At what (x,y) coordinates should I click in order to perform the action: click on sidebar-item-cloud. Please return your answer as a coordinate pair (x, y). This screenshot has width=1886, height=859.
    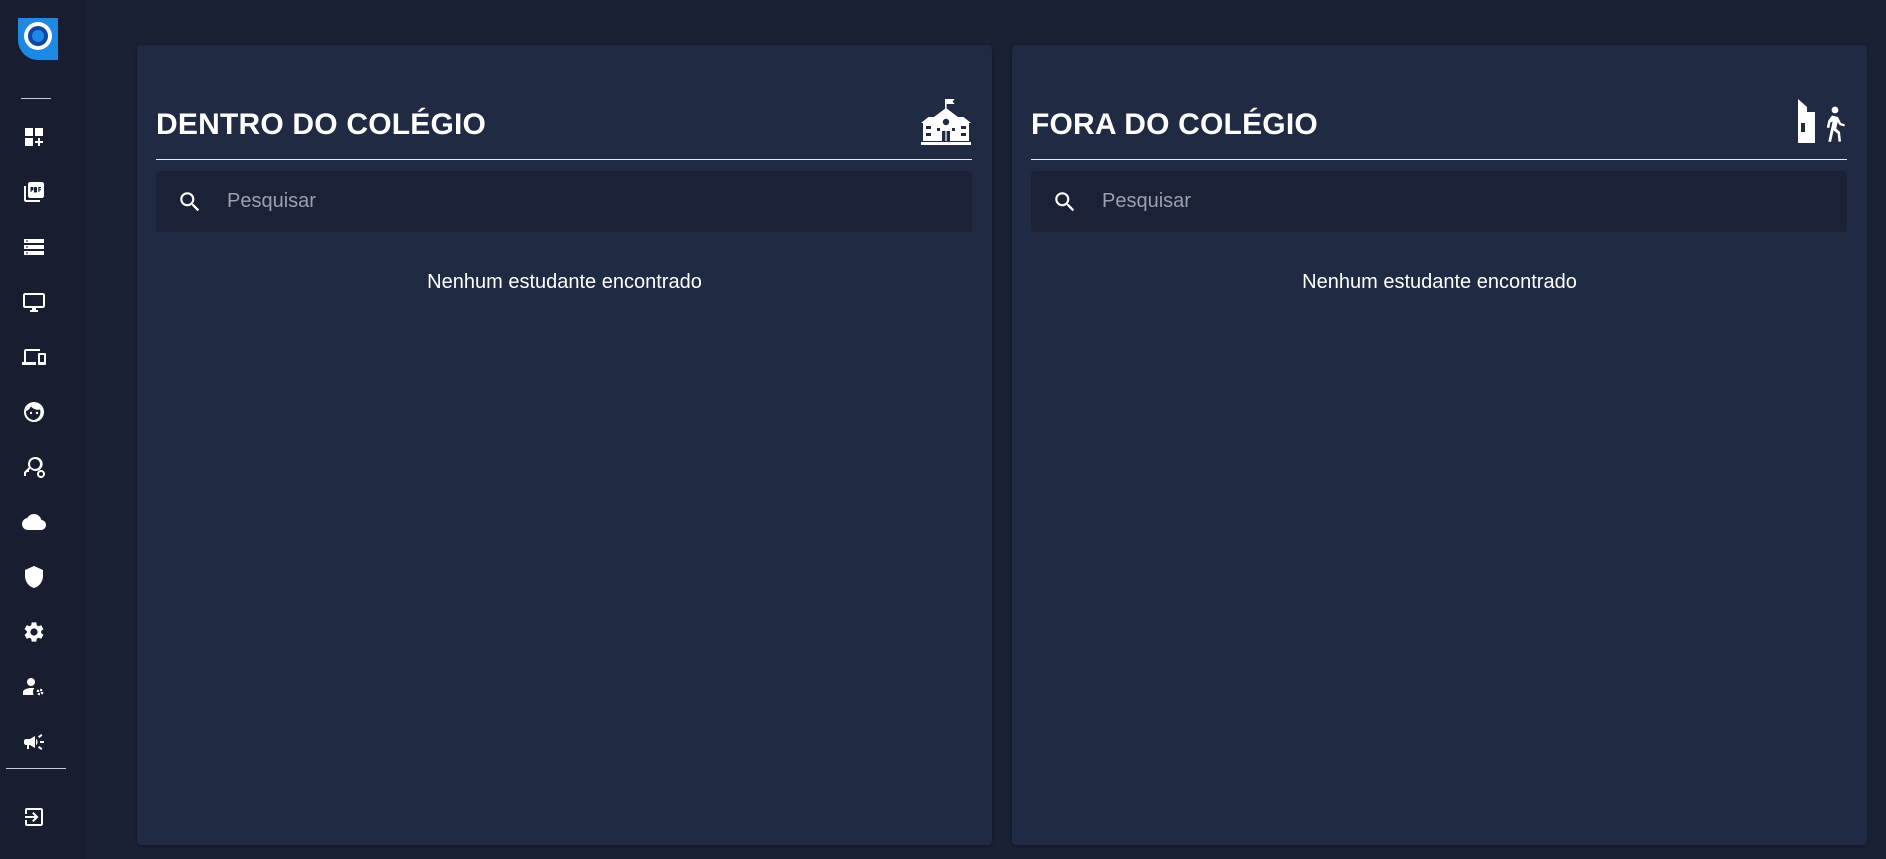
    Looking at the image, I should click on (34, 522).